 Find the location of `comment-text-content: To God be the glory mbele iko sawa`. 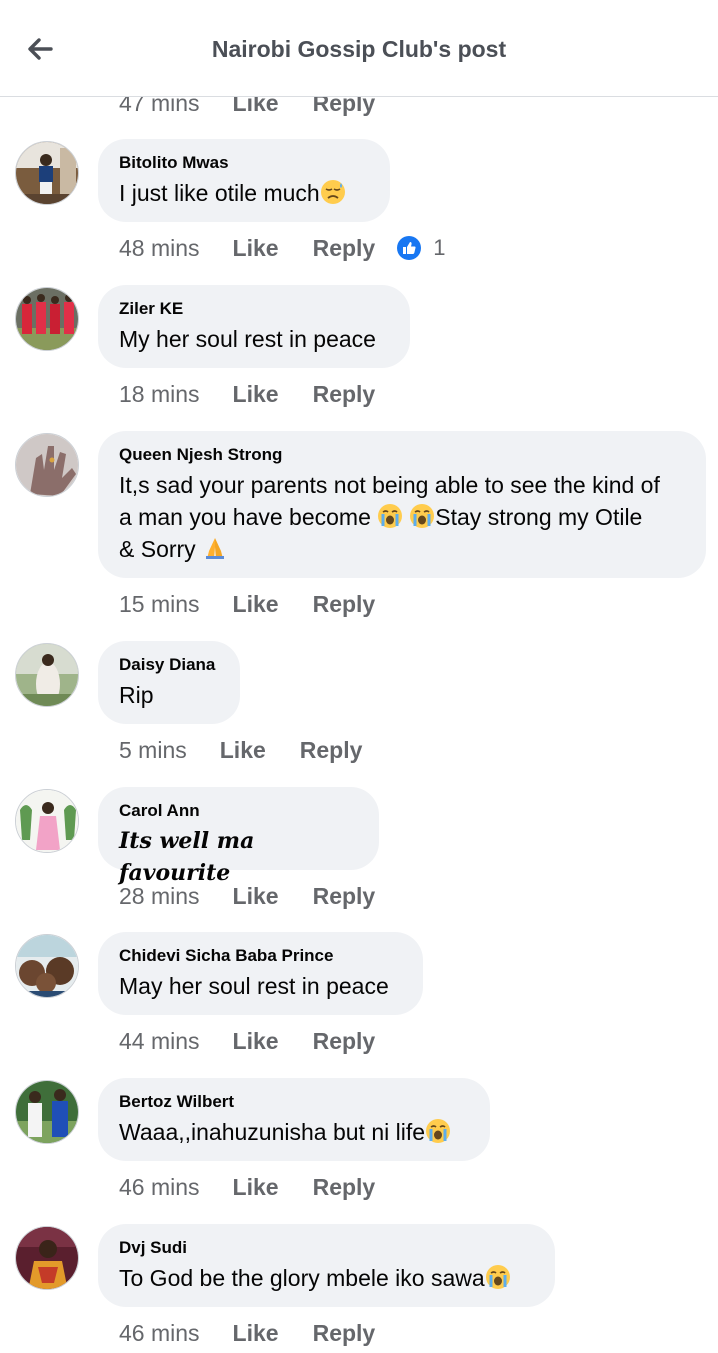

comment-text-content: To God be the glory mbele iko sawa is located at coordinates (302, 1278).